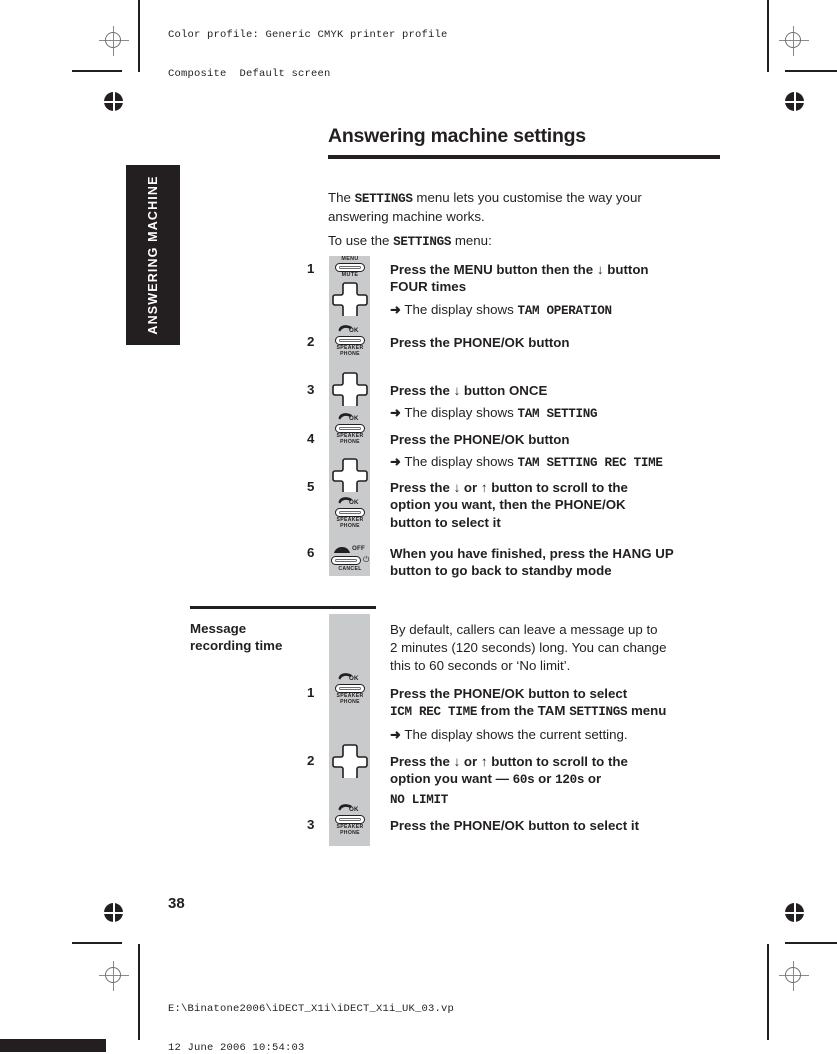  I want to click on s6-hangup: HANG UP, so click(643, 553).